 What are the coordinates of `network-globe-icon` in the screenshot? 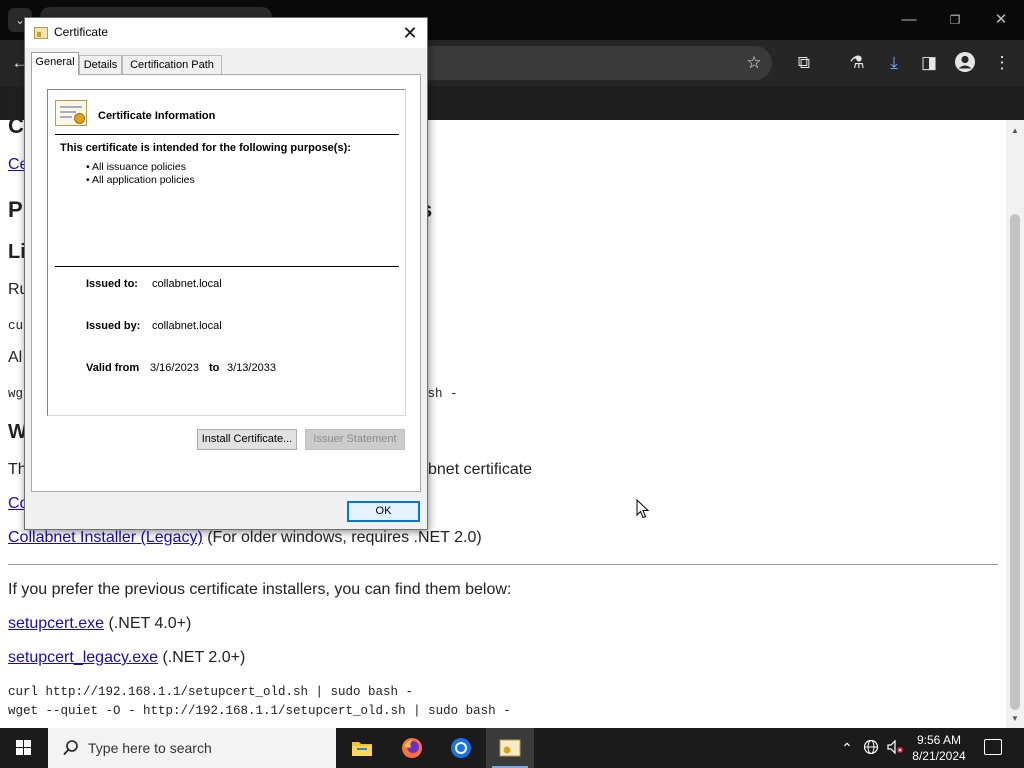 It's located at (871, 748).